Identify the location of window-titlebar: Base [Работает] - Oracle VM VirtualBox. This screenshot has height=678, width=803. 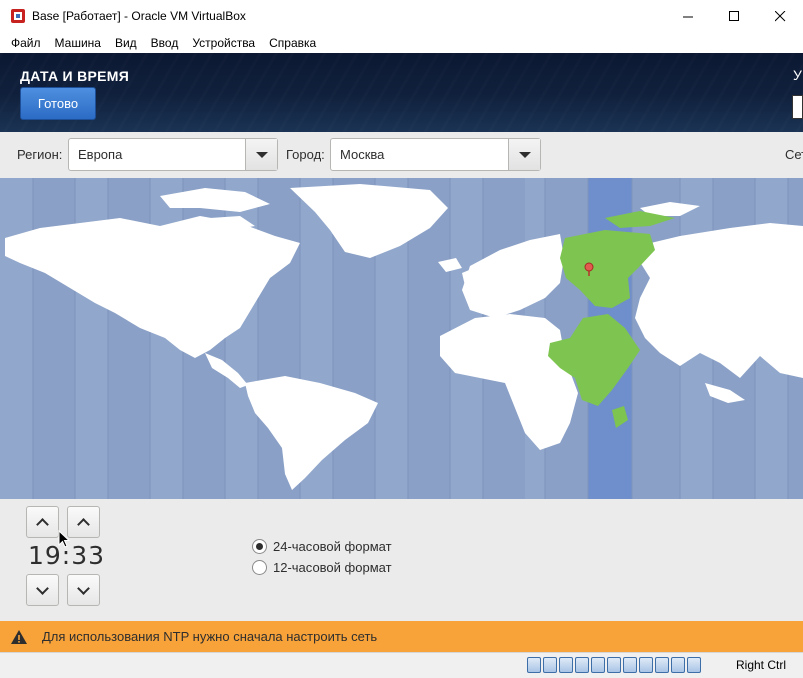
(401, 16).